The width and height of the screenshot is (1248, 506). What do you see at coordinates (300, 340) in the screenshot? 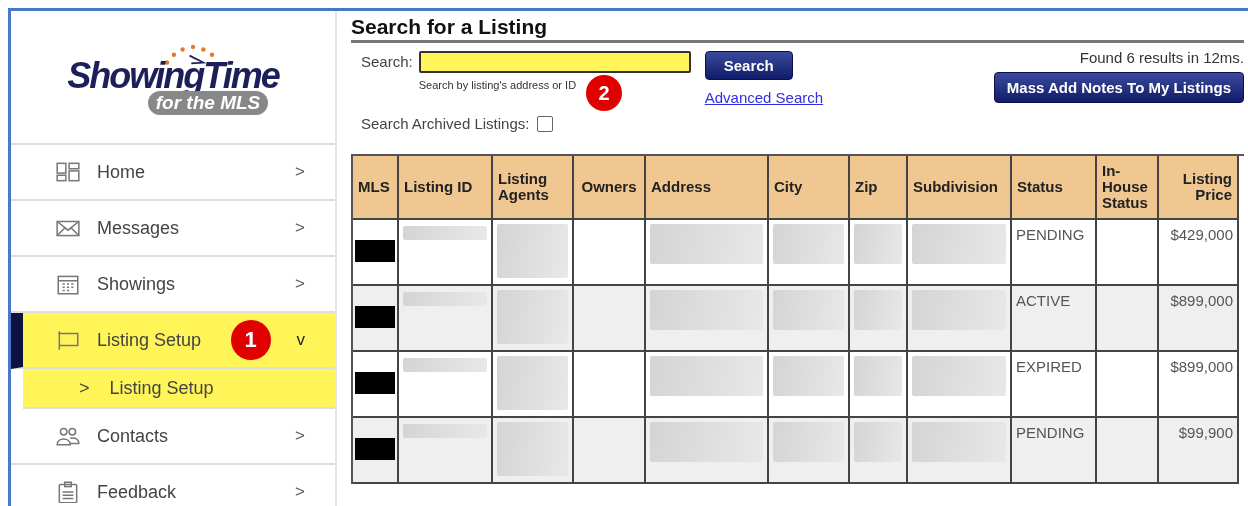
I see `chevron: v` at bounding box center [300, 340].